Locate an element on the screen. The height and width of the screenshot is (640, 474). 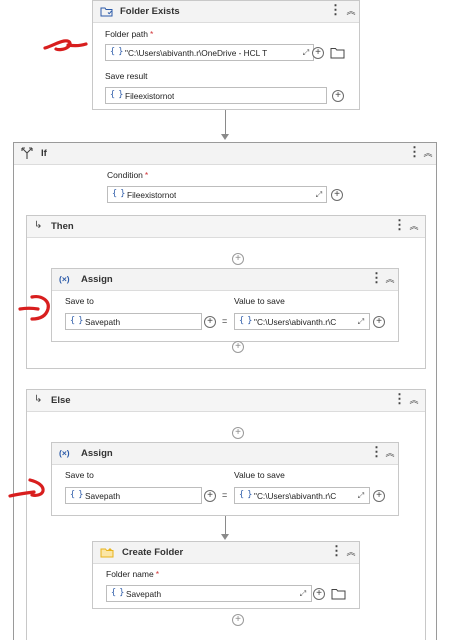
condition-field: { } Fileexistornot ⤢ is located at coordinates (217, 194).